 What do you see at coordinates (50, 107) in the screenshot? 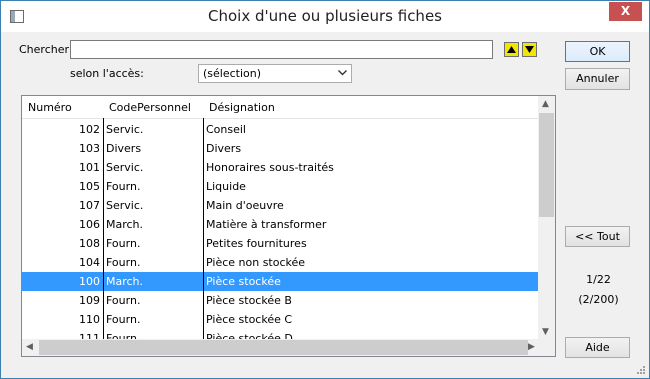
I see `column-header-numero: Numéro` at bounding box center [50, 107].